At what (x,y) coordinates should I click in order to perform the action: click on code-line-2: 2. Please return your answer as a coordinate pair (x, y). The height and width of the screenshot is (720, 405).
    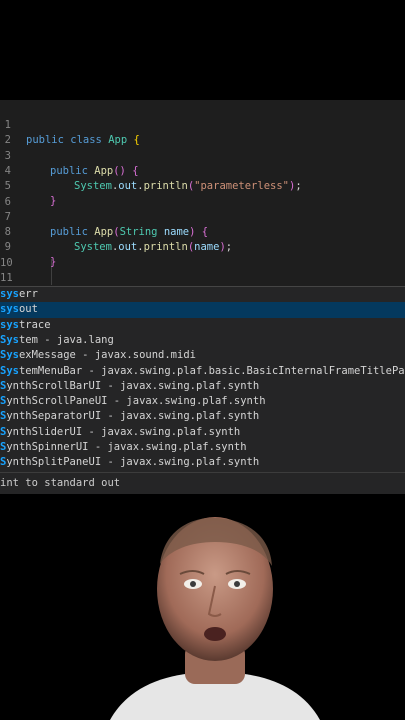
    Looking at the image, I should click on (202, 132).